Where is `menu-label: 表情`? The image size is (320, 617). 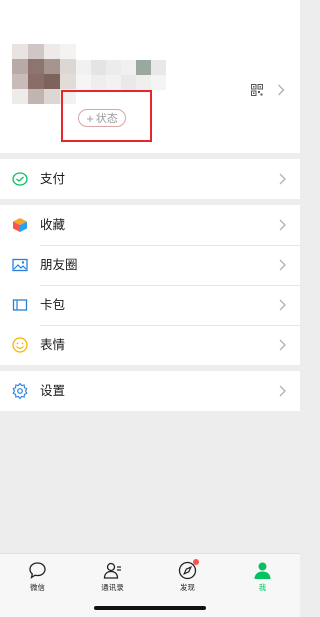 menu-label: 表情 is located at coordinates (53, 345).